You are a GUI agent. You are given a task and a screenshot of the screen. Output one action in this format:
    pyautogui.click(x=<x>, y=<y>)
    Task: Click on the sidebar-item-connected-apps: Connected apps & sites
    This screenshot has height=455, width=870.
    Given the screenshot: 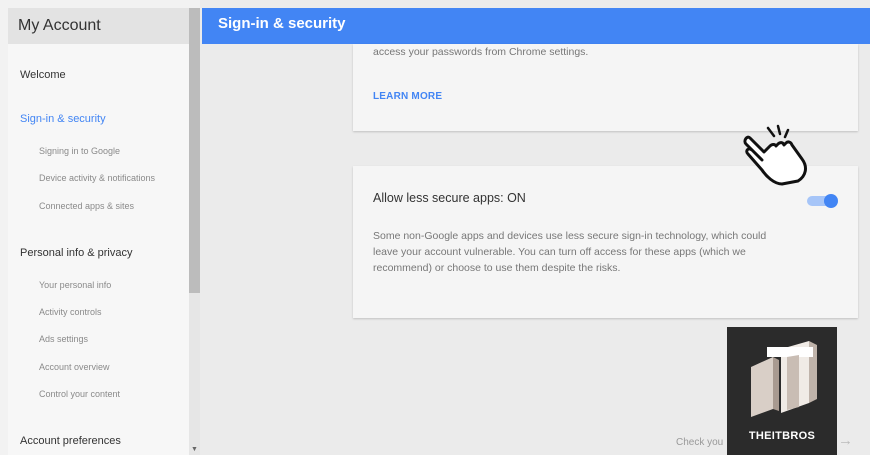 What is the action you would take?
    pyautogui.click(x=86, y=206)
    